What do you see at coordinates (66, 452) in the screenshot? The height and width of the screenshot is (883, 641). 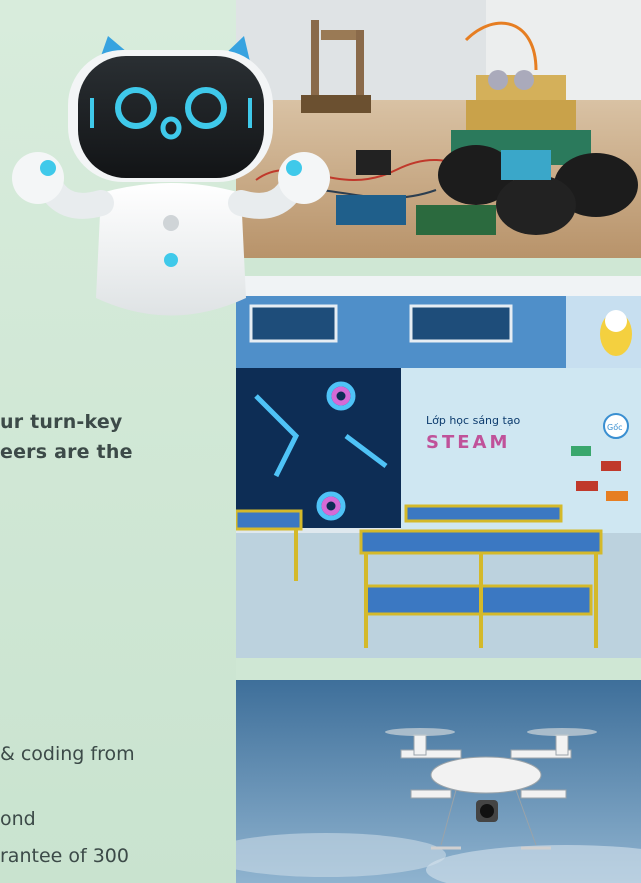 I see `intro-text-line-2: eers are the` at bounding box center [66, 452].